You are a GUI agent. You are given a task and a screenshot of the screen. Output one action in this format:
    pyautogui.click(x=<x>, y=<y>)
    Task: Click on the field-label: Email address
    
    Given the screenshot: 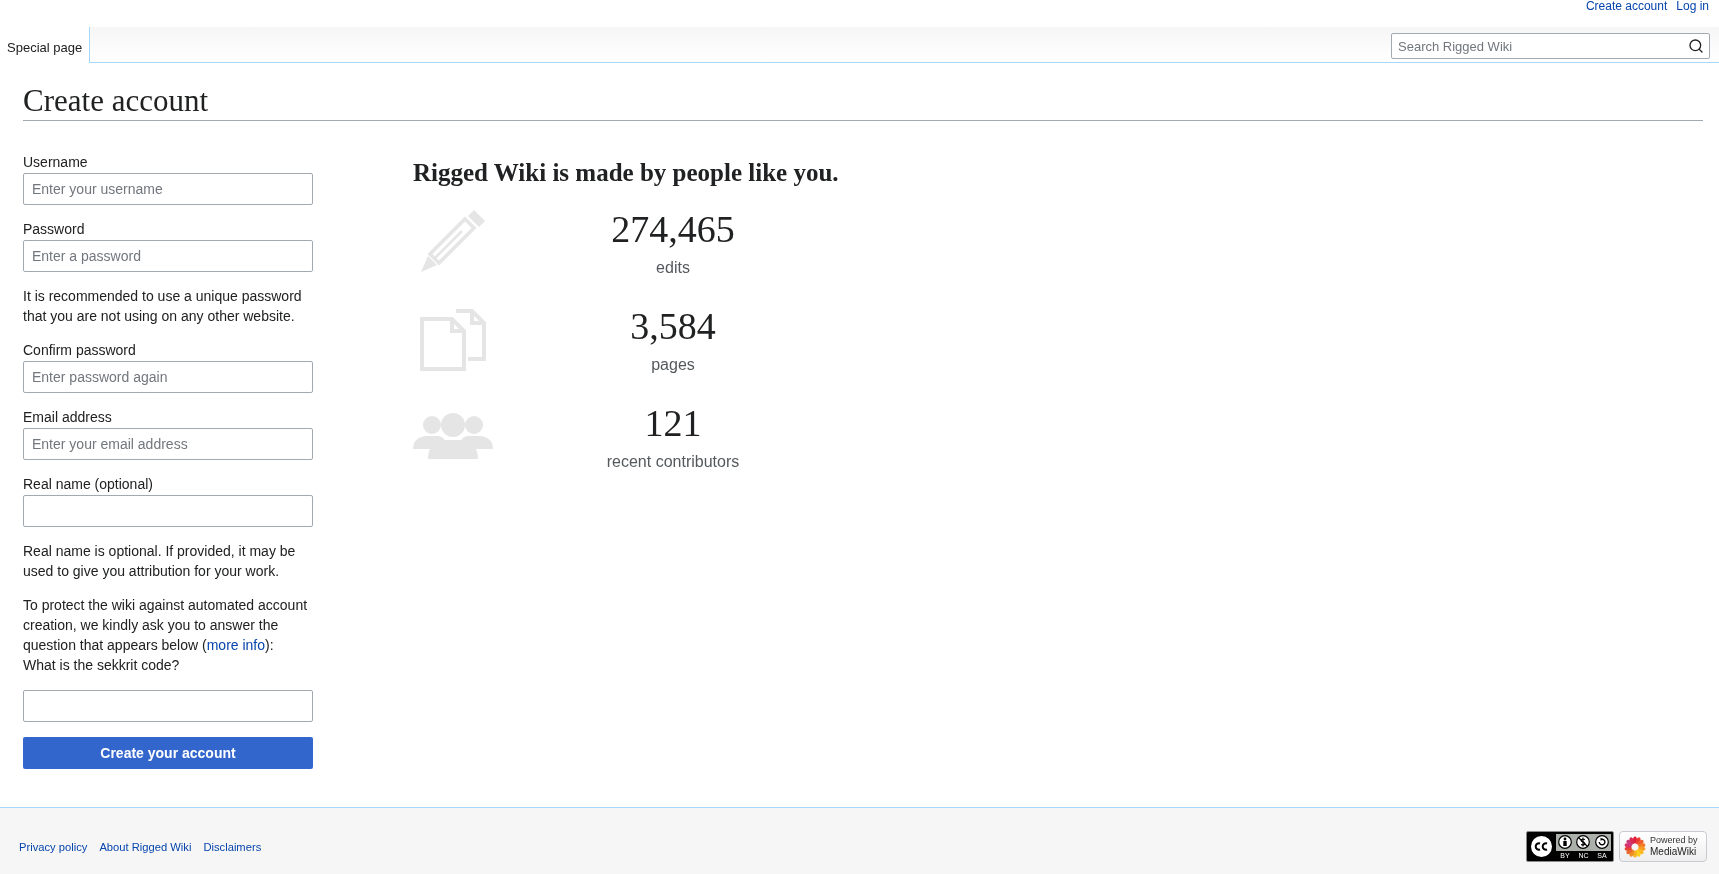 What is the action you would take?
    pyautogui.click(x=67, y=417)
    